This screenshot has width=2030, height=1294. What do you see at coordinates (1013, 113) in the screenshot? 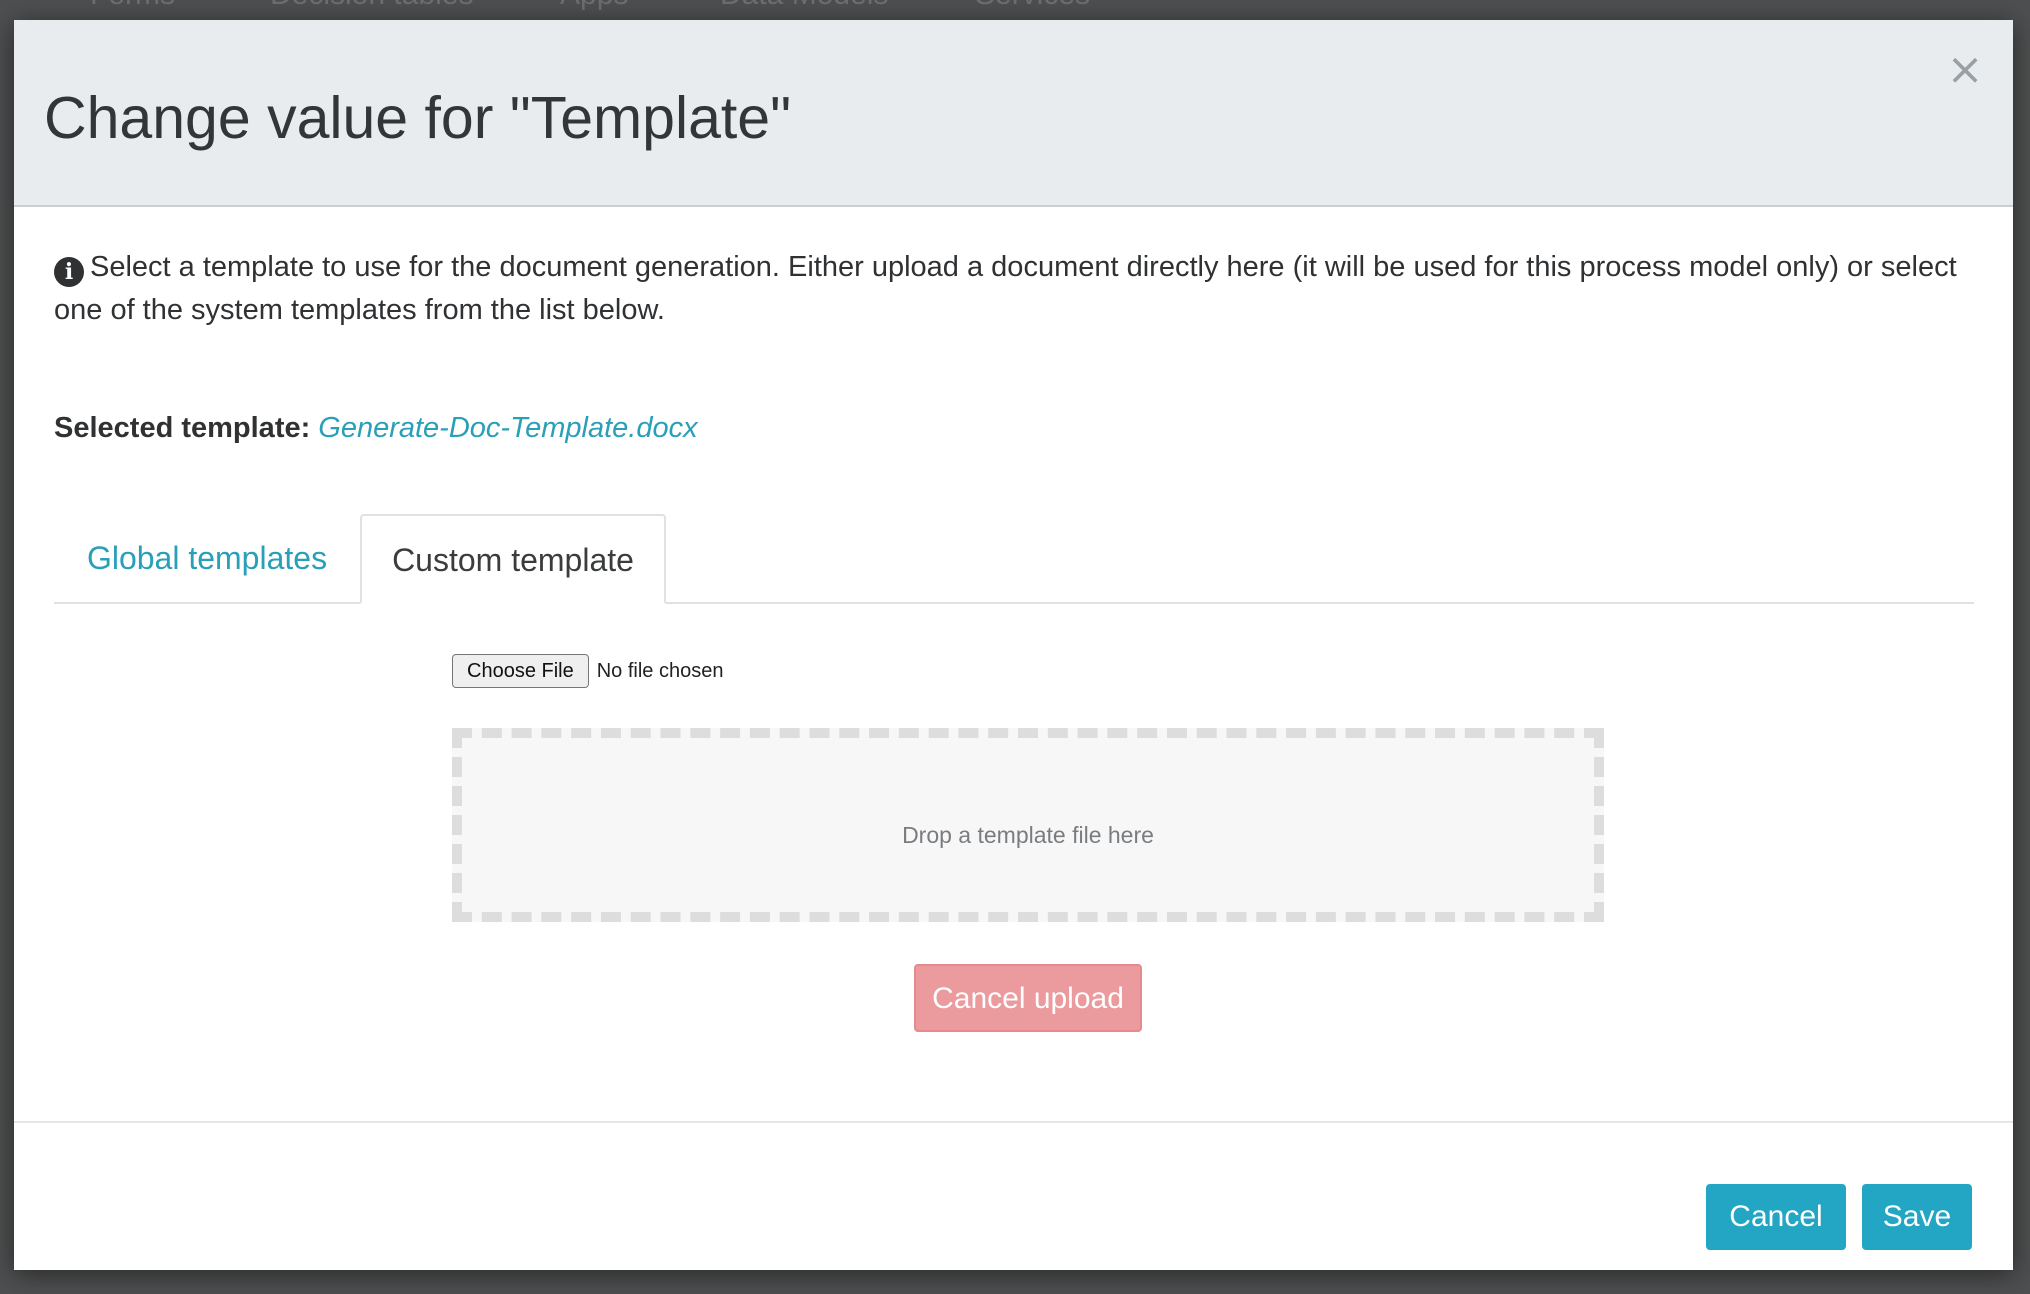
I see `modal-header: Change value for "Template" ×` at bounding box center [1013, 113].